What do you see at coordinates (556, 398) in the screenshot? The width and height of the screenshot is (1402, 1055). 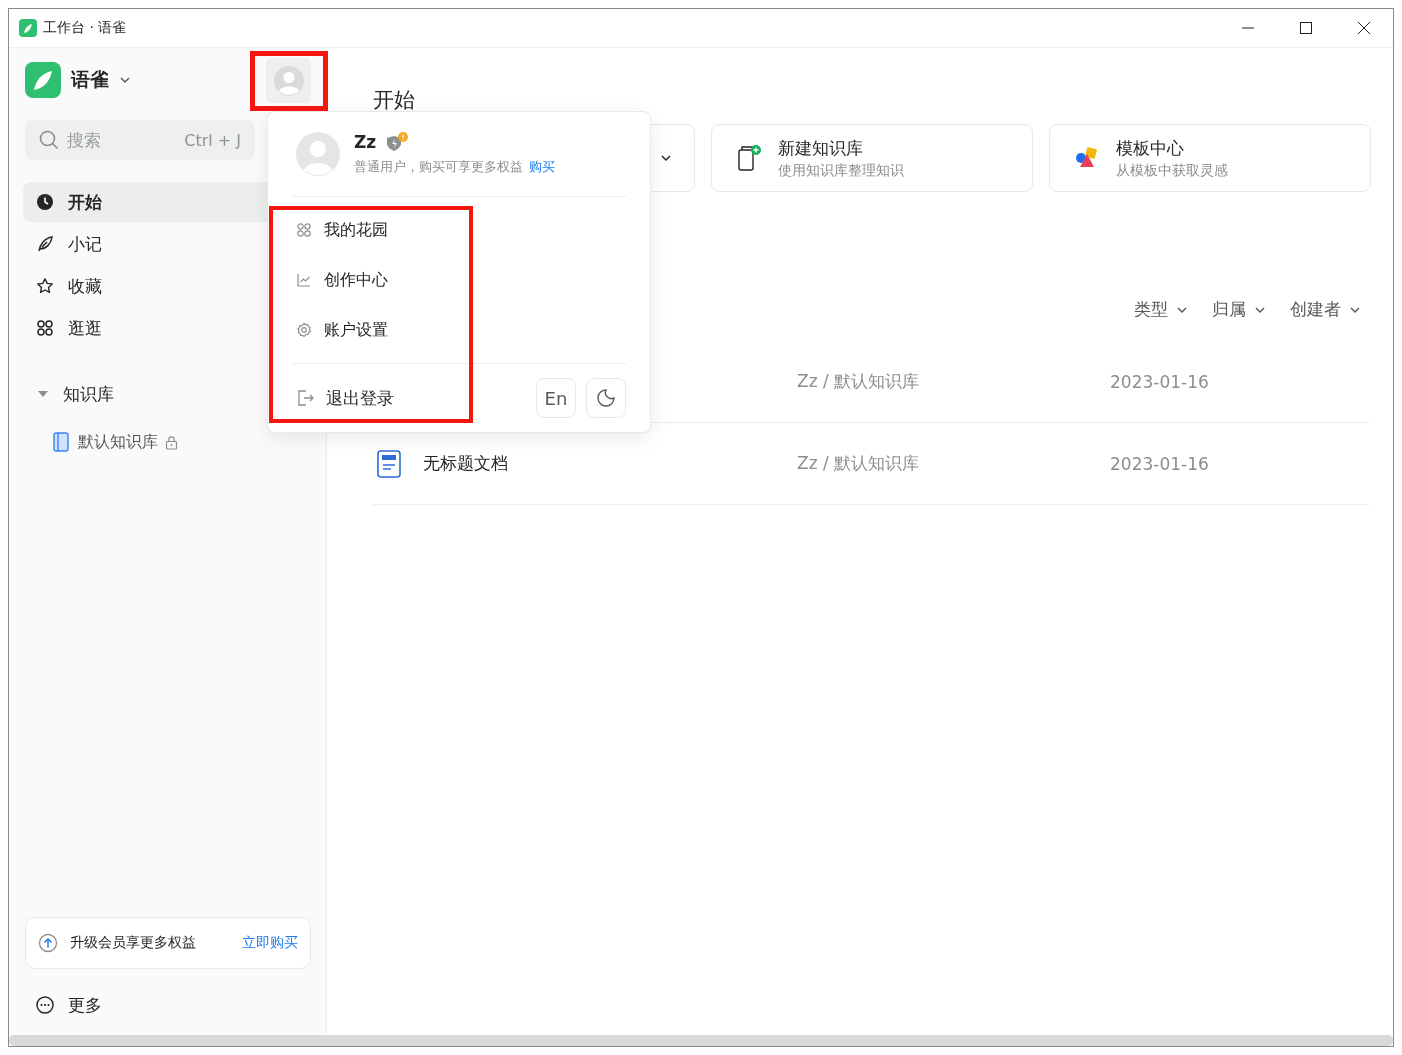 I see `language-button: En` at bounding box center [556, 398].